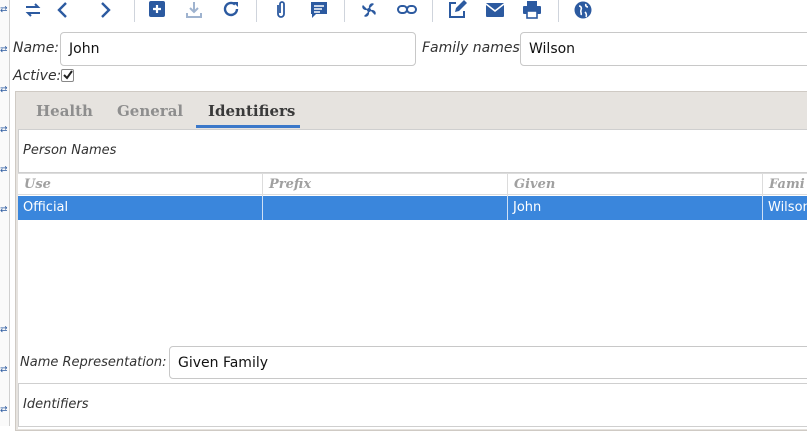 The height and width of the screenshot is (431, 807). I want to click on column-header-use: Use, so click(140, 185).